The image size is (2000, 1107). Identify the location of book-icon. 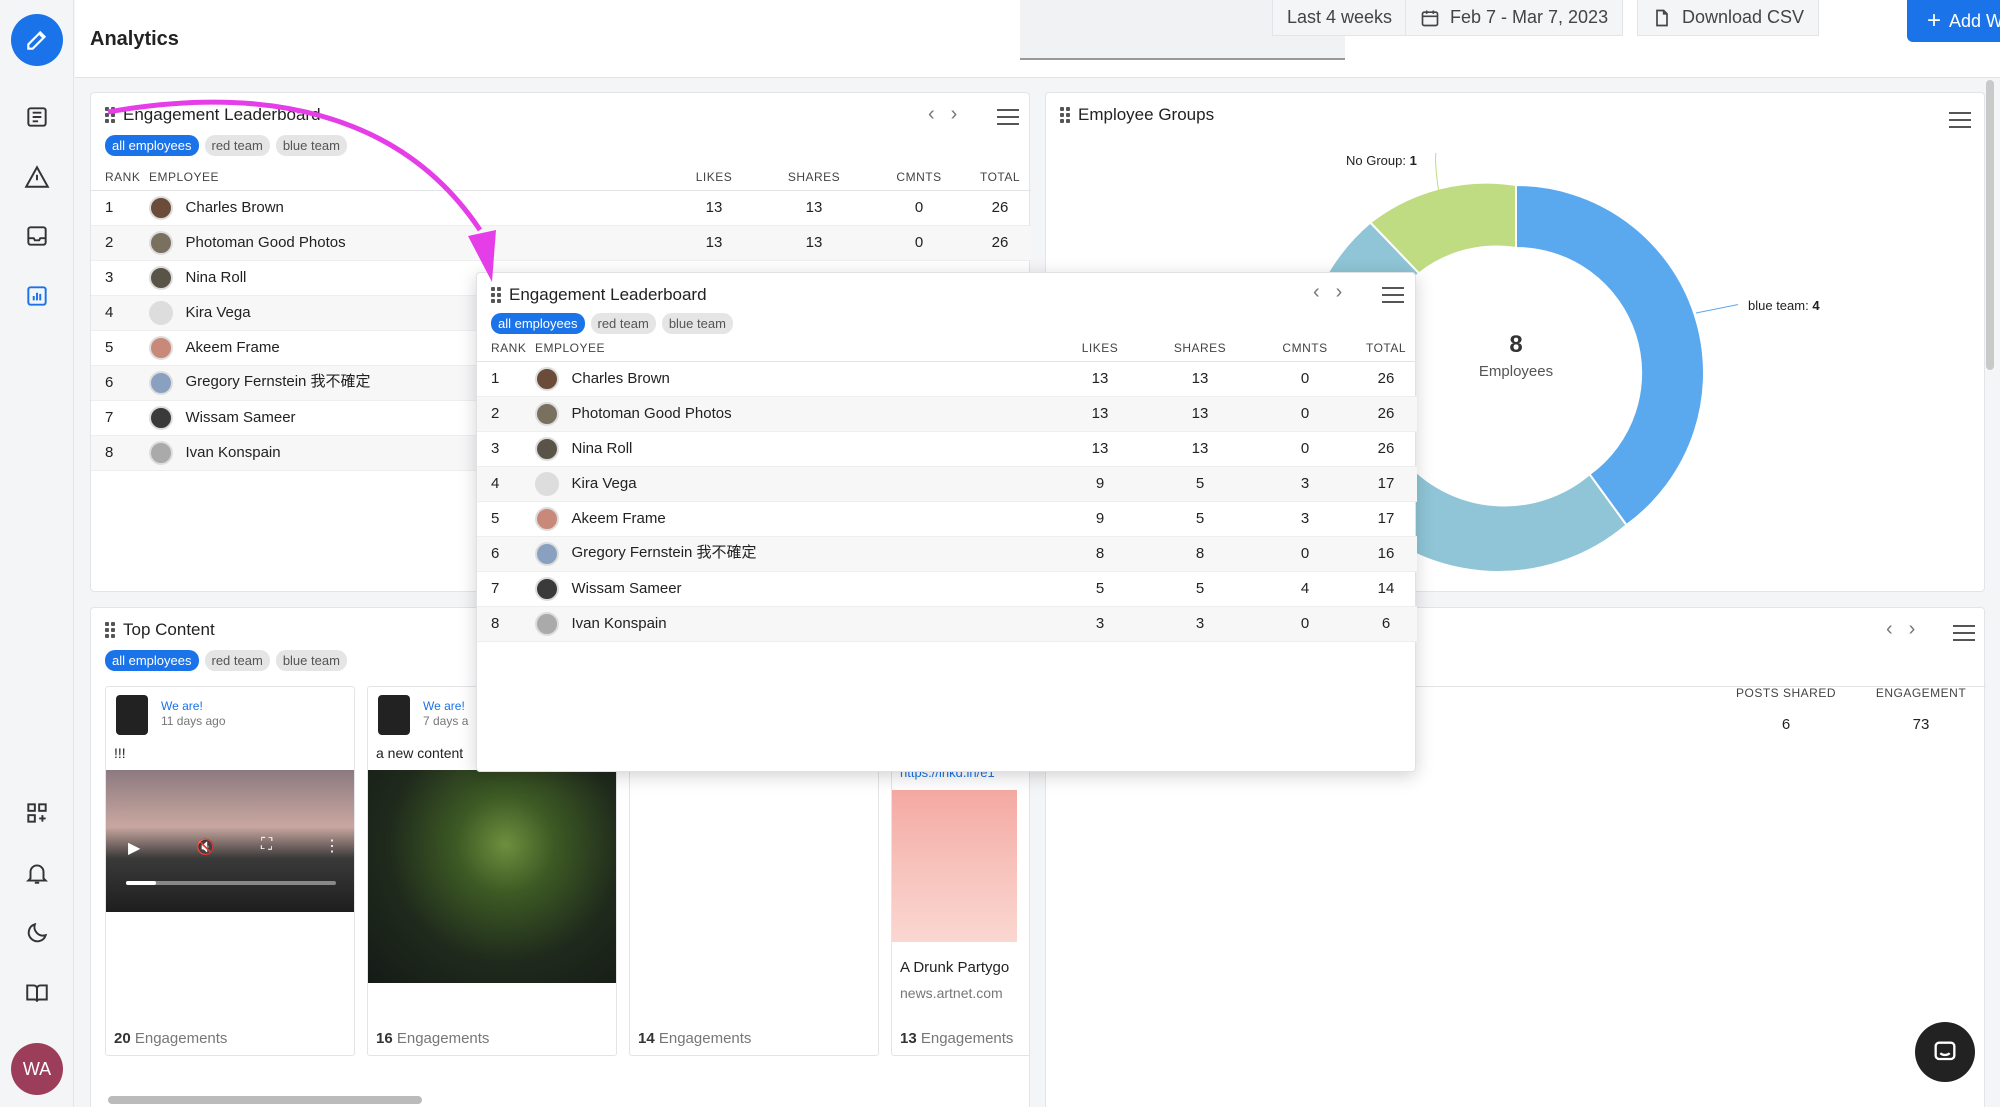
(37, 993).